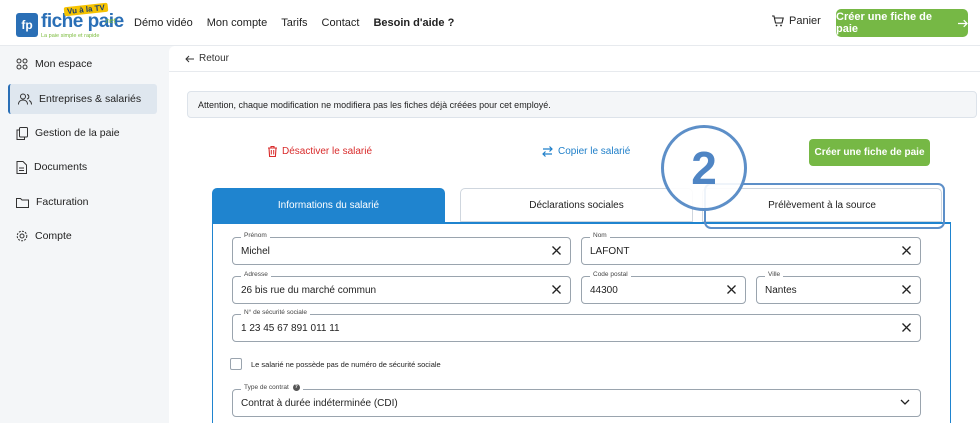 The width and height of the screenshot is (980, 423). I want to click on create-payslip-button: Créer une fiche de paie, so click(869, 152).